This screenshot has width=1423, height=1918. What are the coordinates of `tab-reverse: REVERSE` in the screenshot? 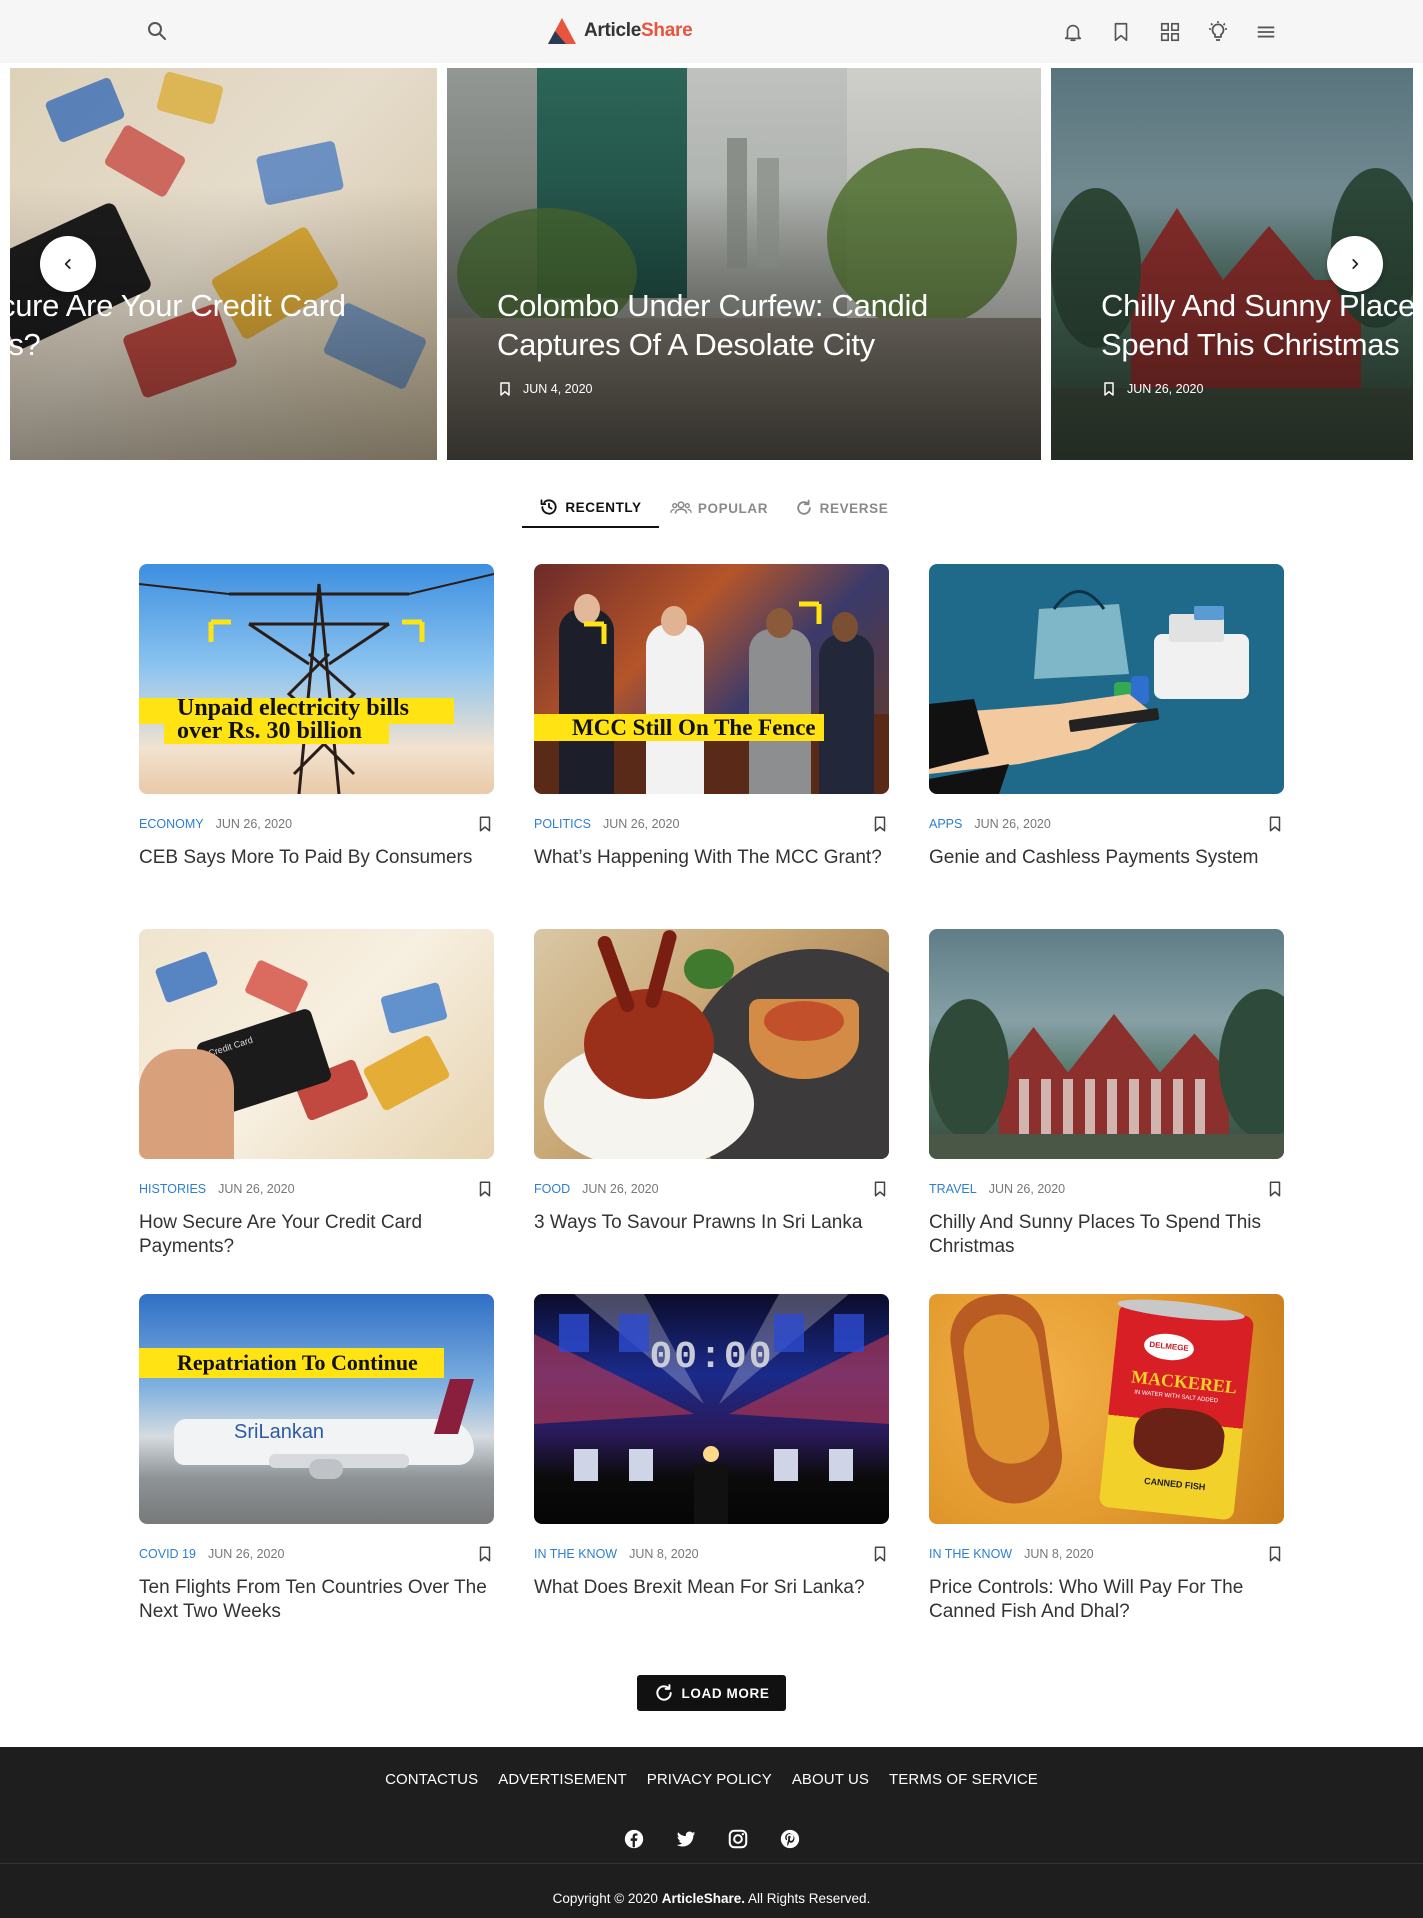 It's located at (841, 508).